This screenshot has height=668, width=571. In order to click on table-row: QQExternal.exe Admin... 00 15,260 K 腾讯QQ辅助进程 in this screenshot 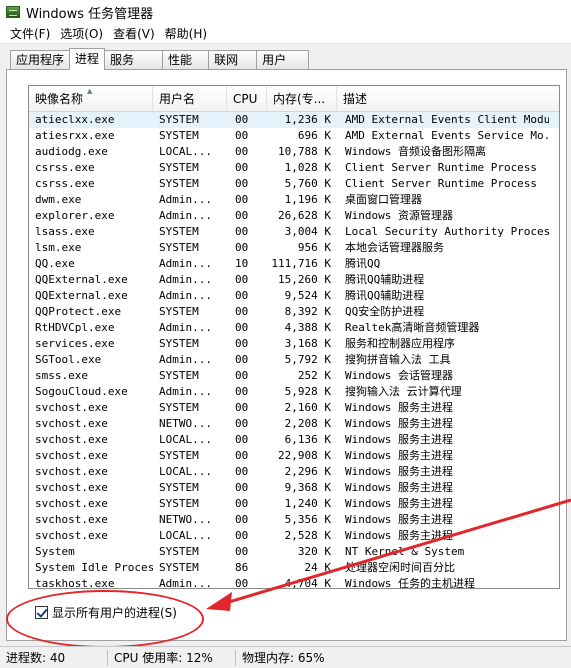, I will do `click(294, 280)`.